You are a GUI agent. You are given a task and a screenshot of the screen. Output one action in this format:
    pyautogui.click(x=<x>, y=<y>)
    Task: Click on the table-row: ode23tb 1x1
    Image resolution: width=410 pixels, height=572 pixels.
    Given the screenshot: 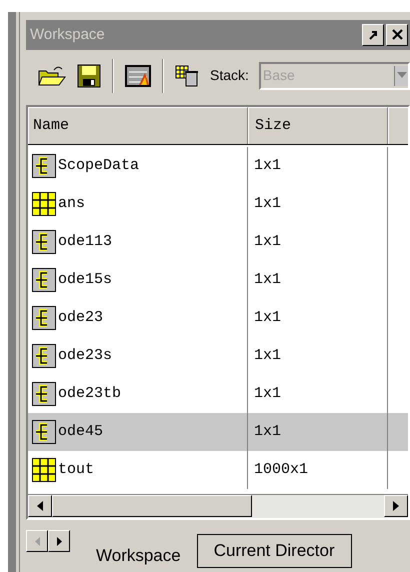 What is the action you would take?
    pyautogui.click(x=218, y=394)
    